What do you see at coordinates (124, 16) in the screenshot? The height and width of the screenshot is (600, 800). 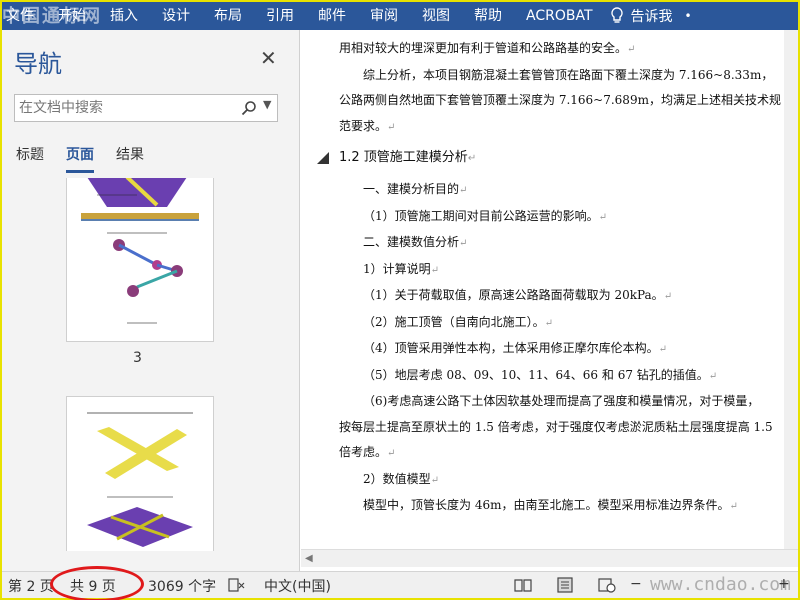 I see `tab-insert: 插入` at bounding box center [124, 16].